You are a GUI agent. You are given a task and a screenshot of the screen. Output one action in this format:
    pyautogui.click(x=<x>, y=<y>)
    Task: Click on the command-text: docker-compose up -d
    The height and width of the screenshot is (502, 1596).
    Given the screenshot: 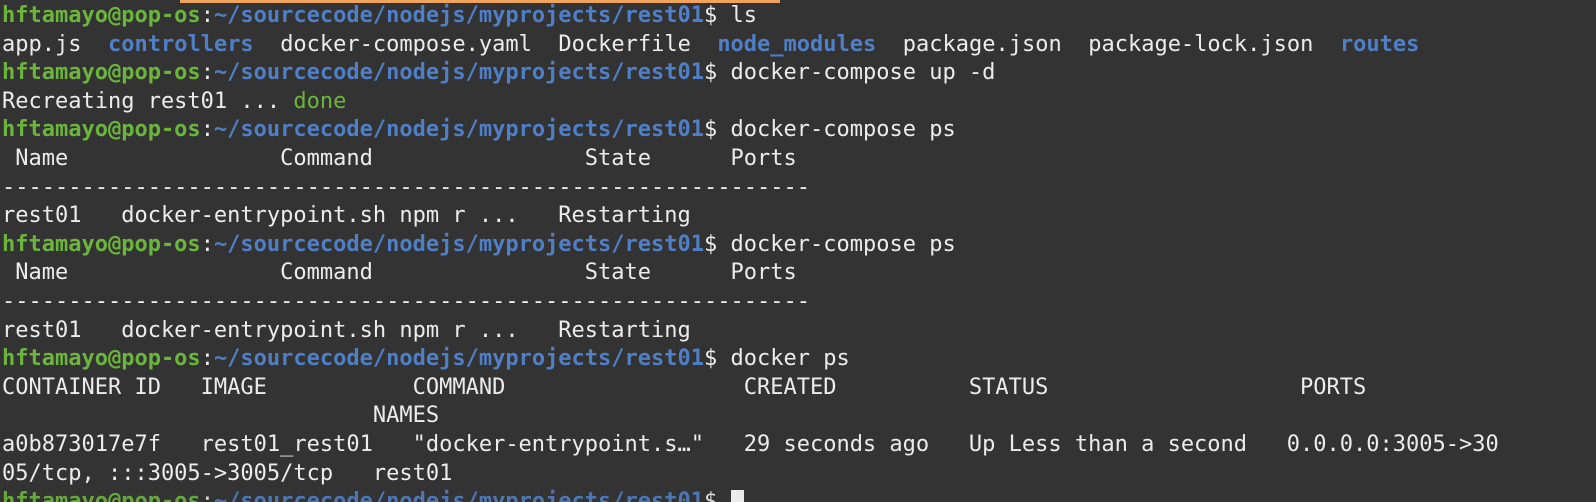 What is the action you would take?
    pyautogui.click(x=863, y=73)
    